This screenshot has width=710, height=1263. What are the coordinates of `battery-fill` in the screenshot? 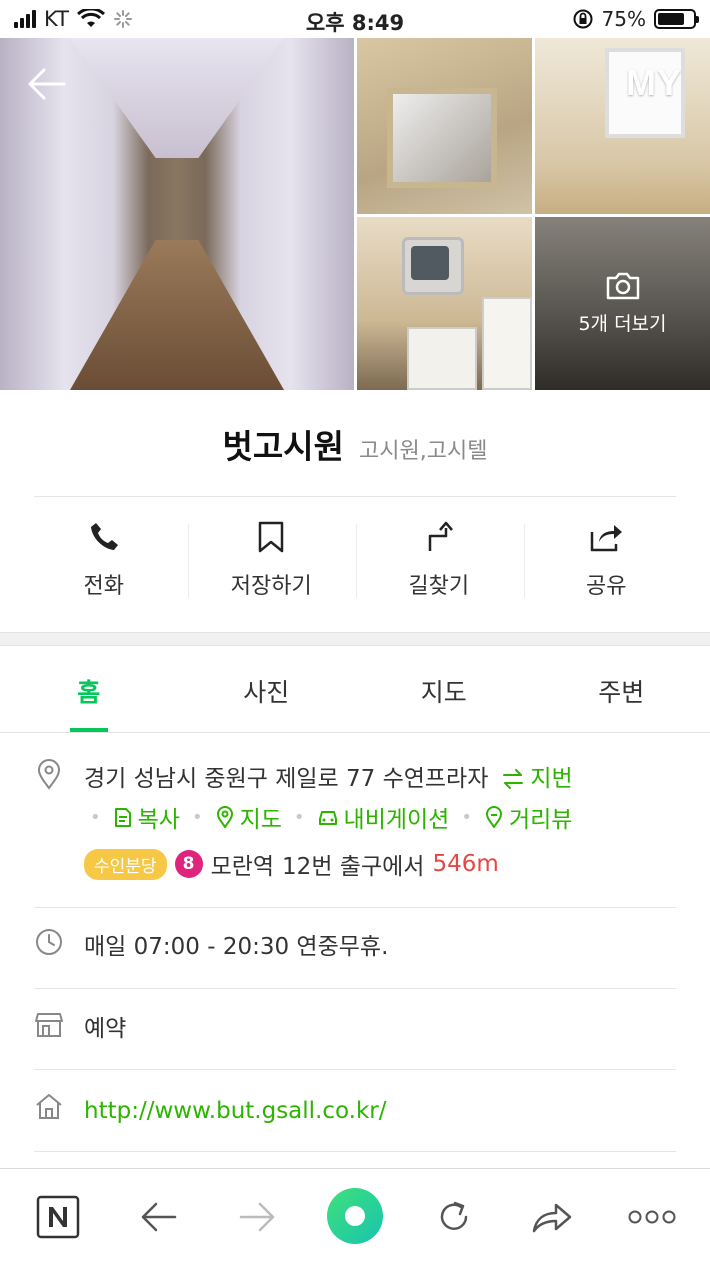 It's located at (671, 19).